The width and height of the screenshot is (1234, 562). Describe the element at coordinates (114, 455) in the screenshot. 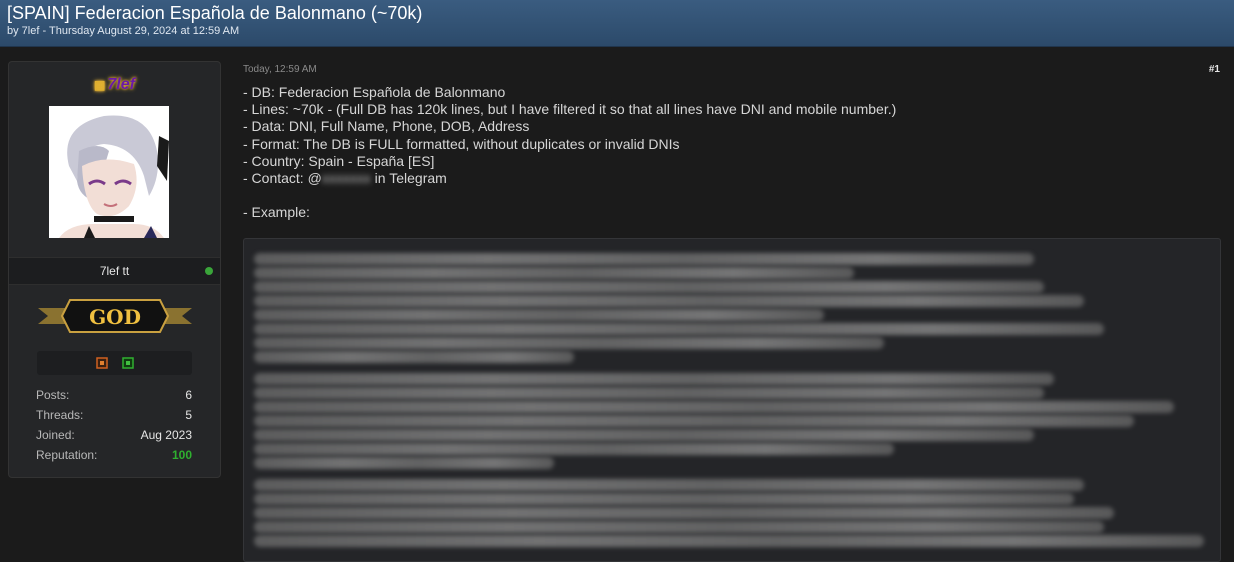

I see `stat-reputation: Reputation: 100` at that location.